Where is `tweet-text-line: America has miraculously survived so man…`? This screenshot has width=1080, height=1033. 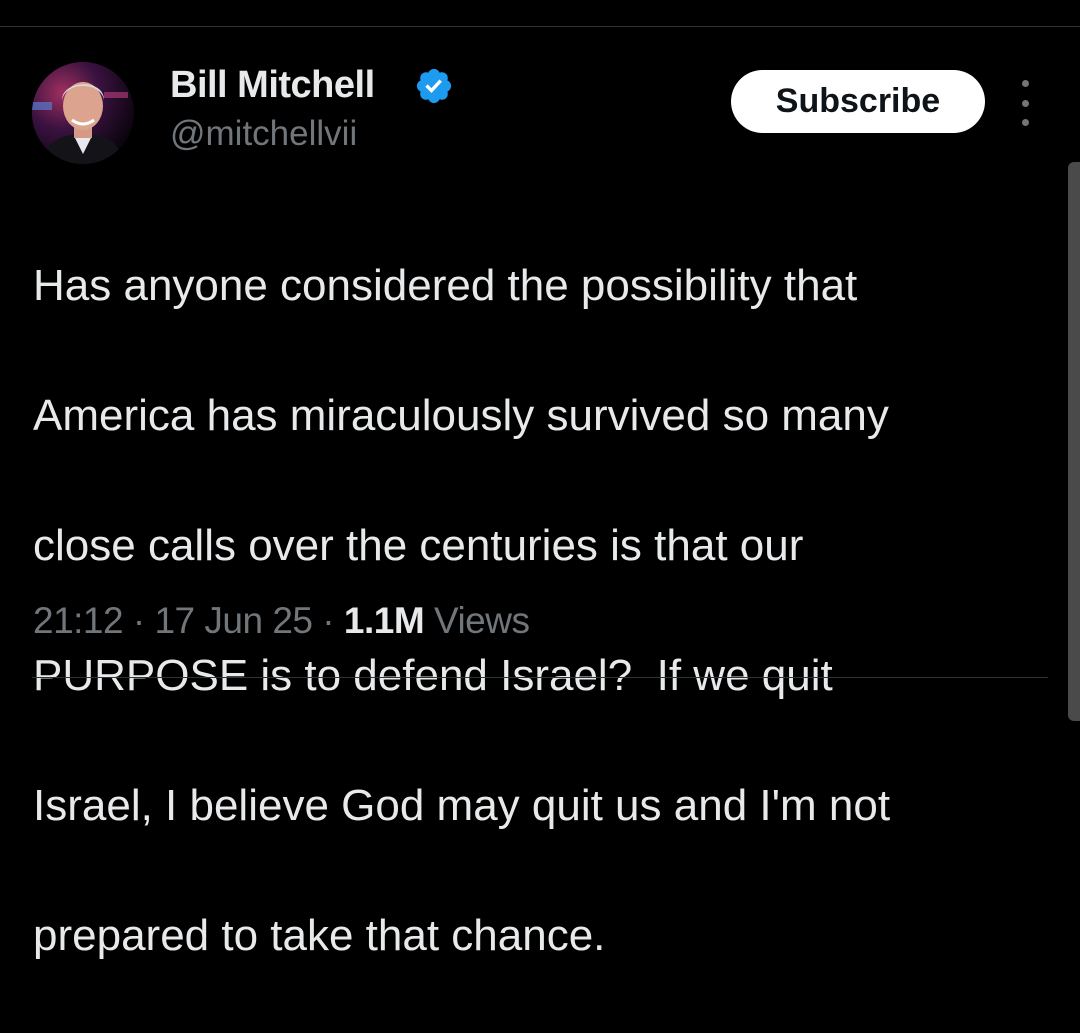
tweet-text-line: America has miraculously survived so man… is located at coordinates (461, 415).